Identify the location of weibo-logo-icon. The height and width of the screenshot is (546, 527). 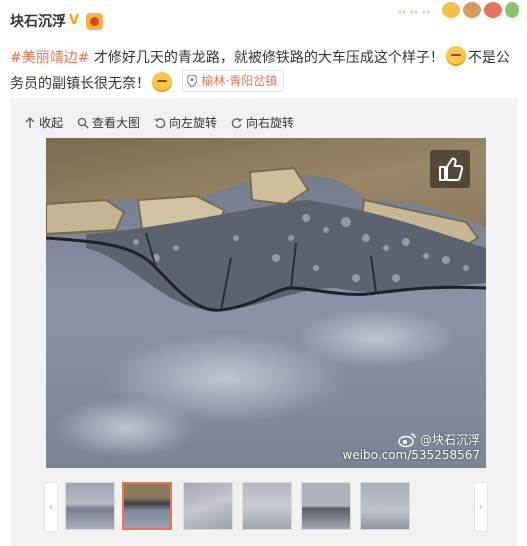
(407, 439).